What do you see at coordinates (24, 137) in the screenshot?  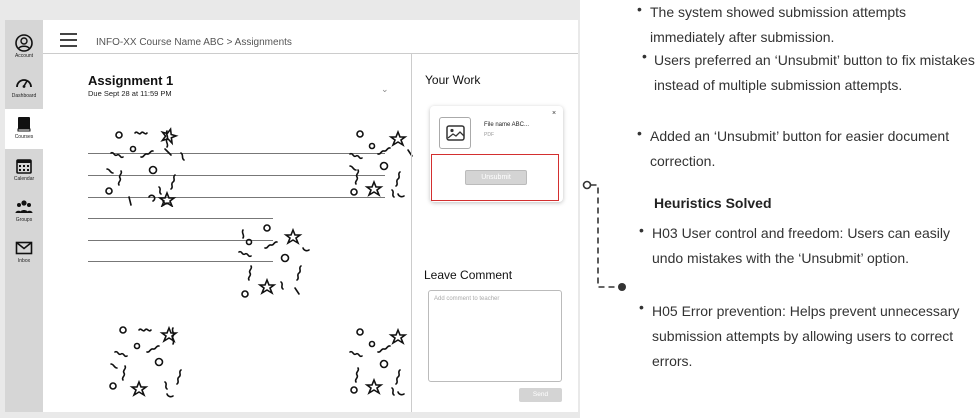 I see `sidebar-item-label: Courses` at bounding box center [24, 137].